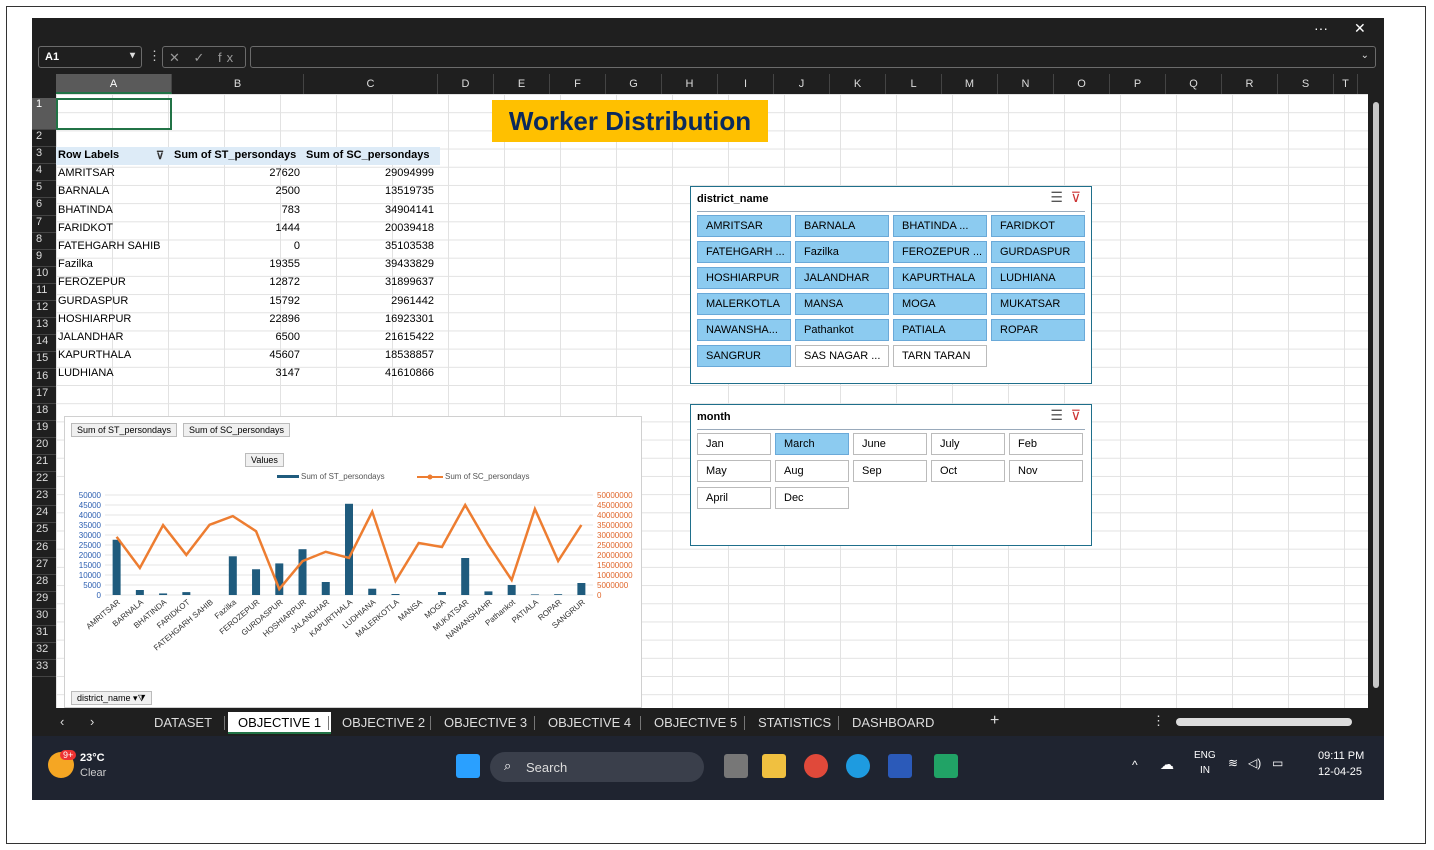 The height and width of the screenshot is (850, 1434). What do you see at coordinates (160, 155) in the screenshot?
I see `row-labels-filter-icon: ⊽` at bounding box center [160, 155].